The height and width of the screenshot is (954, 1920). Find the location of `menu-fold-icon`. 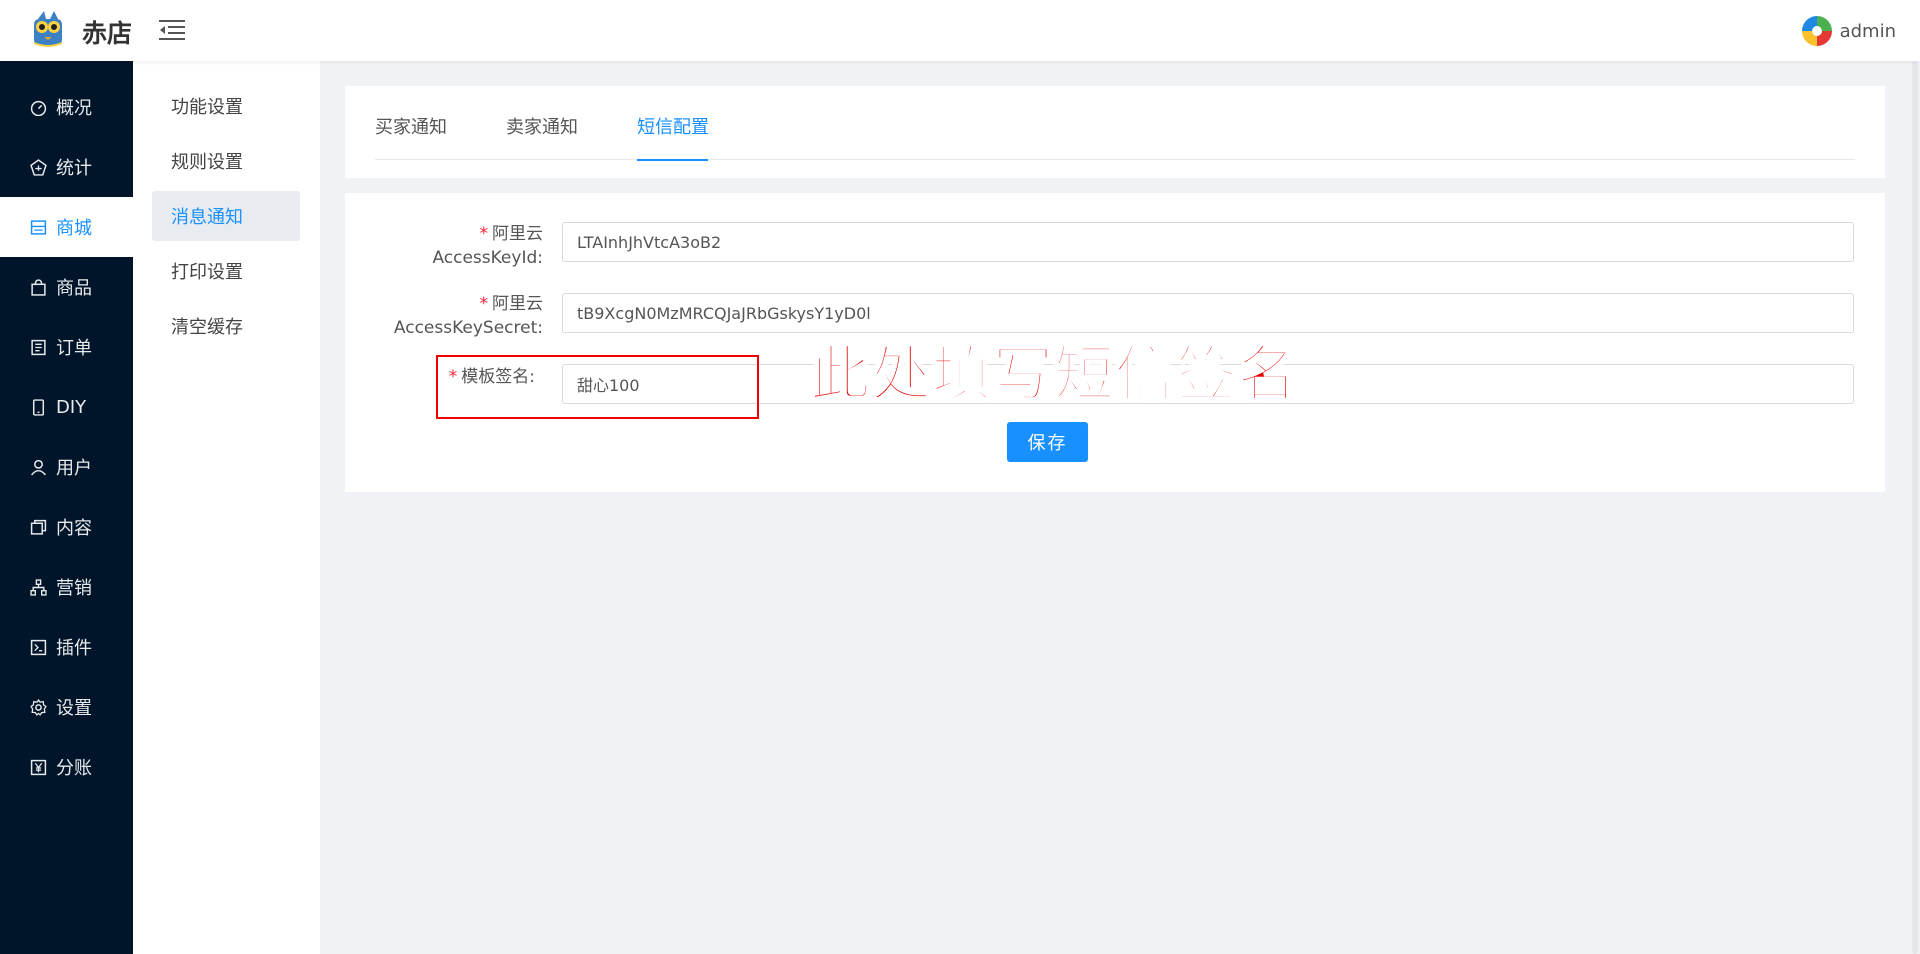

menu-fold-icon is located at coordinates (172, 30).